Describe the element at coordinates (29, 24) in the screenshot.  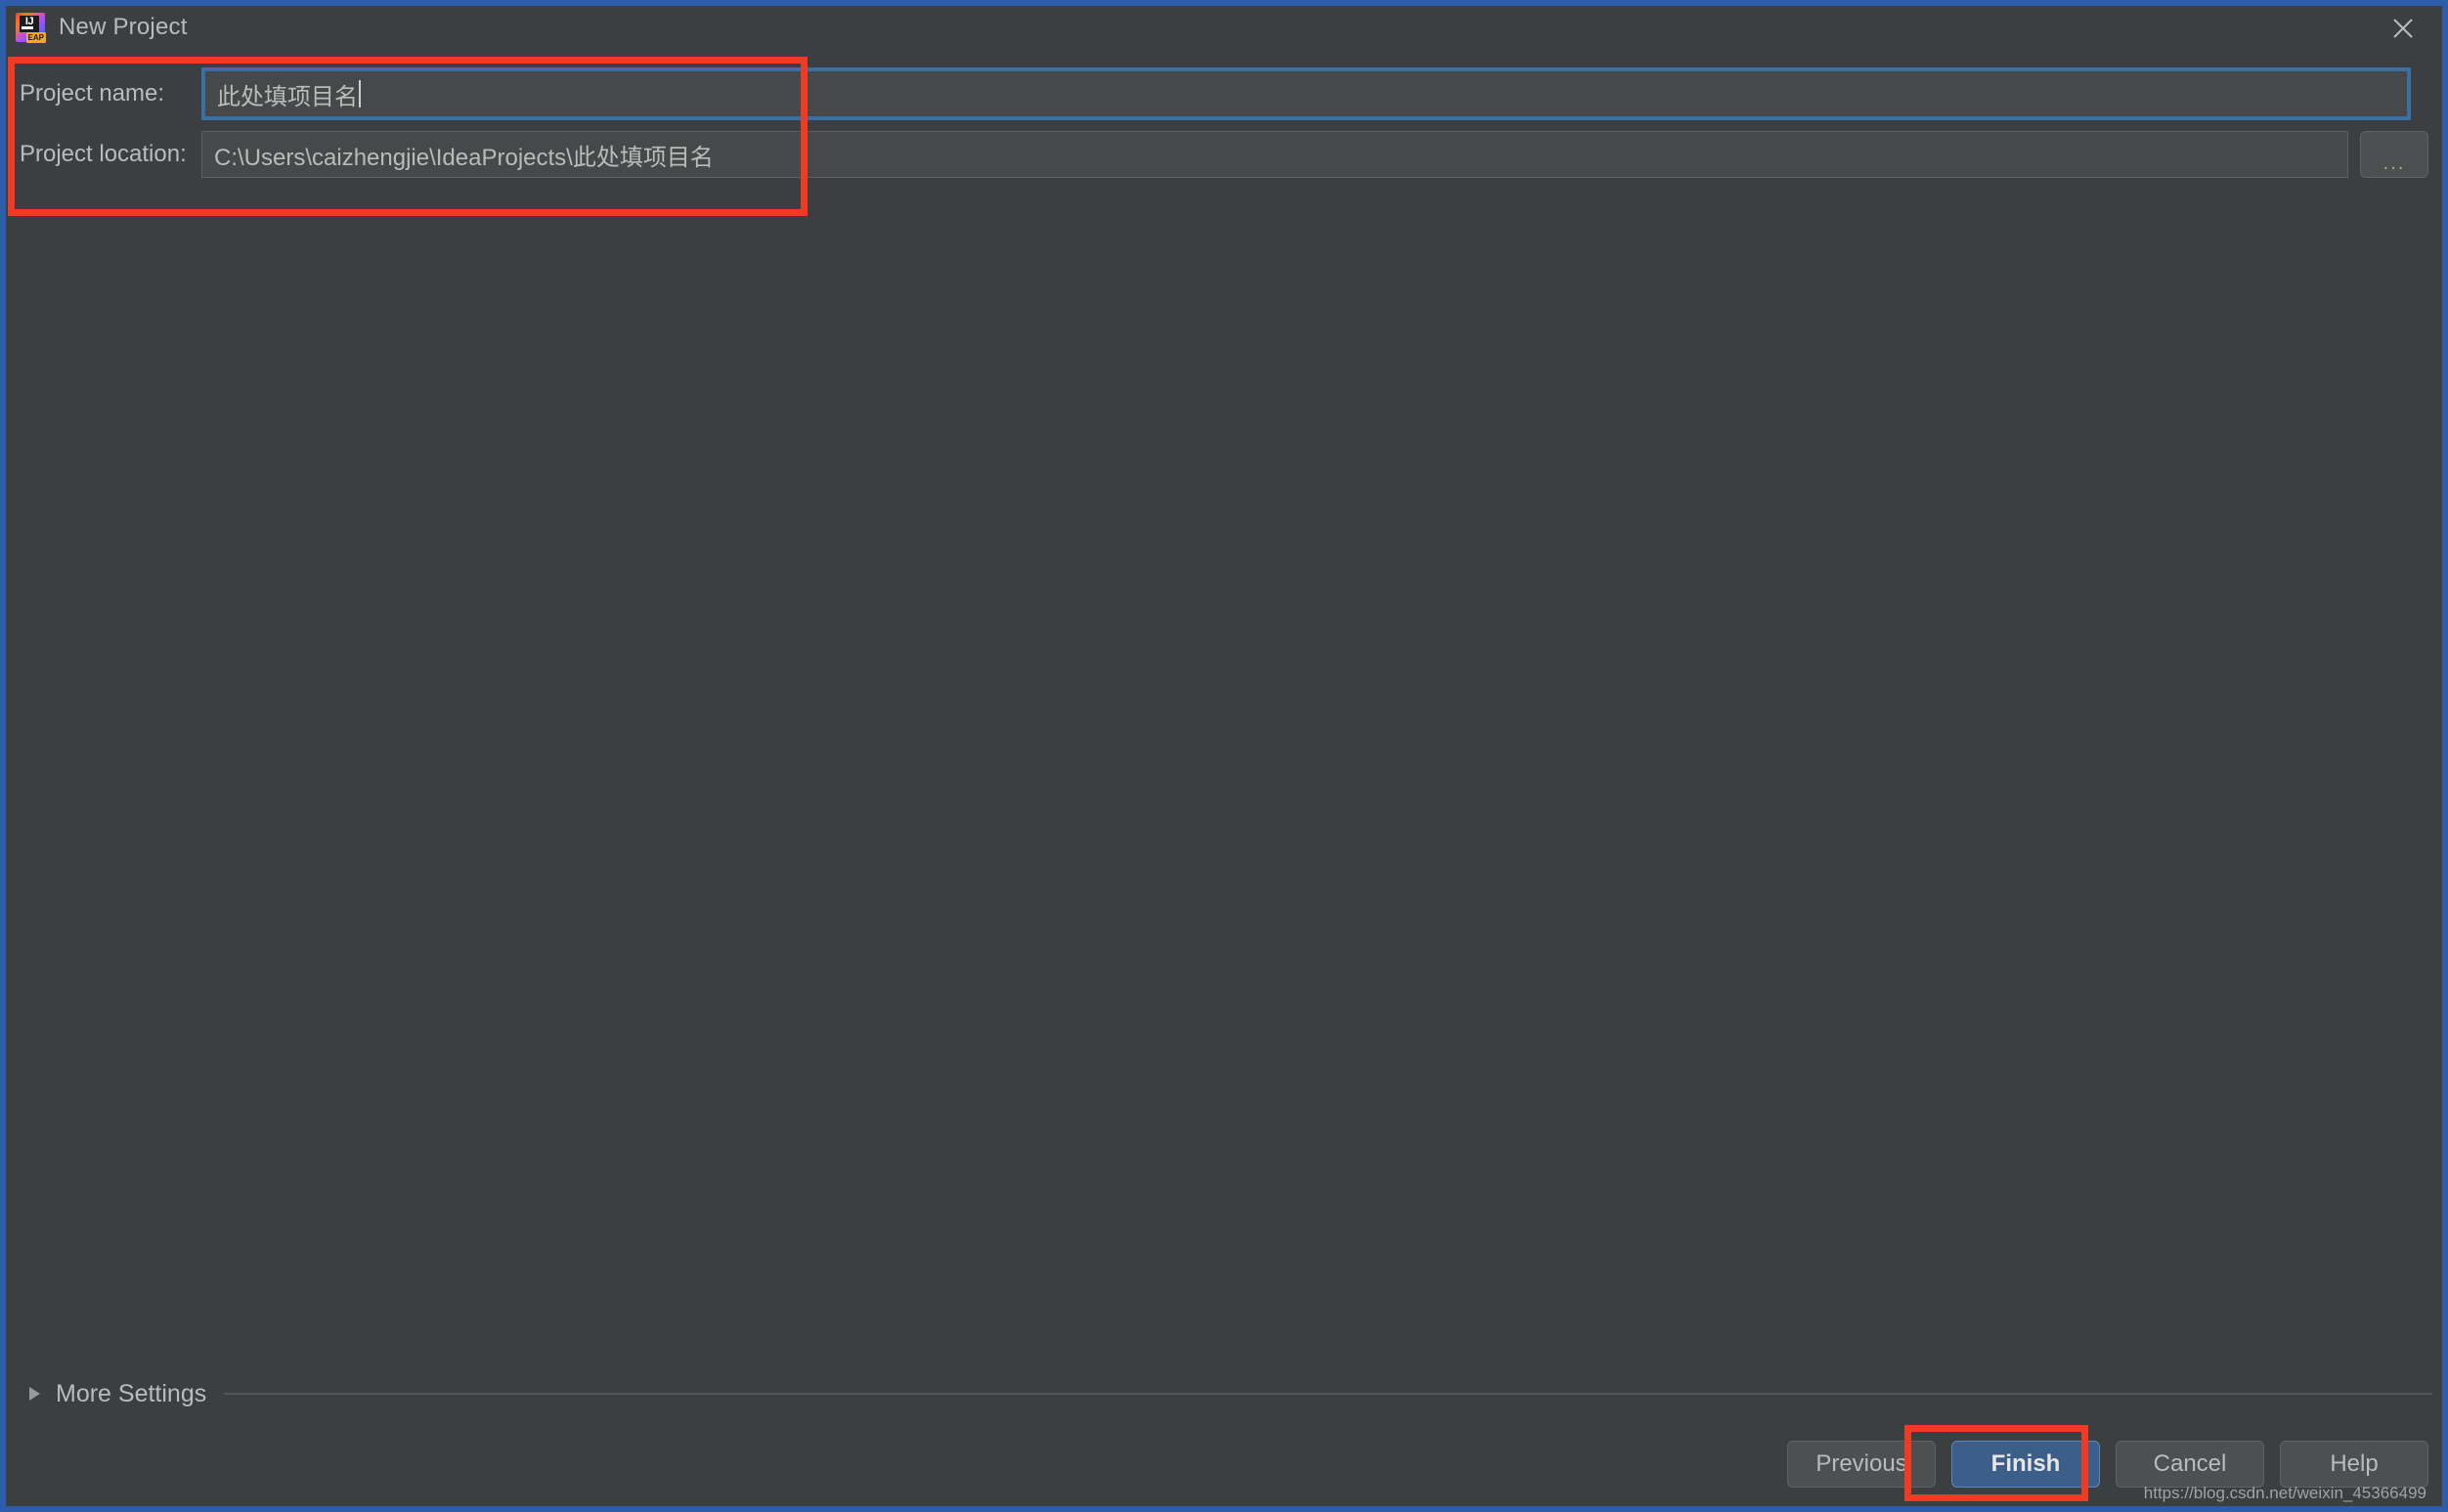
I see `app-icon-letters: IJ` at that location.